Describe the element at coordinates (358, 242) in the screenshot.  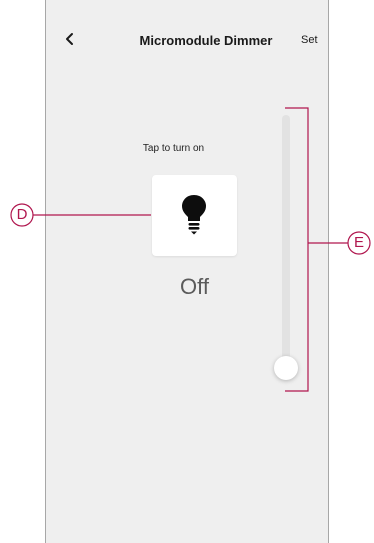
I see `callout-e-label: E` at that location.